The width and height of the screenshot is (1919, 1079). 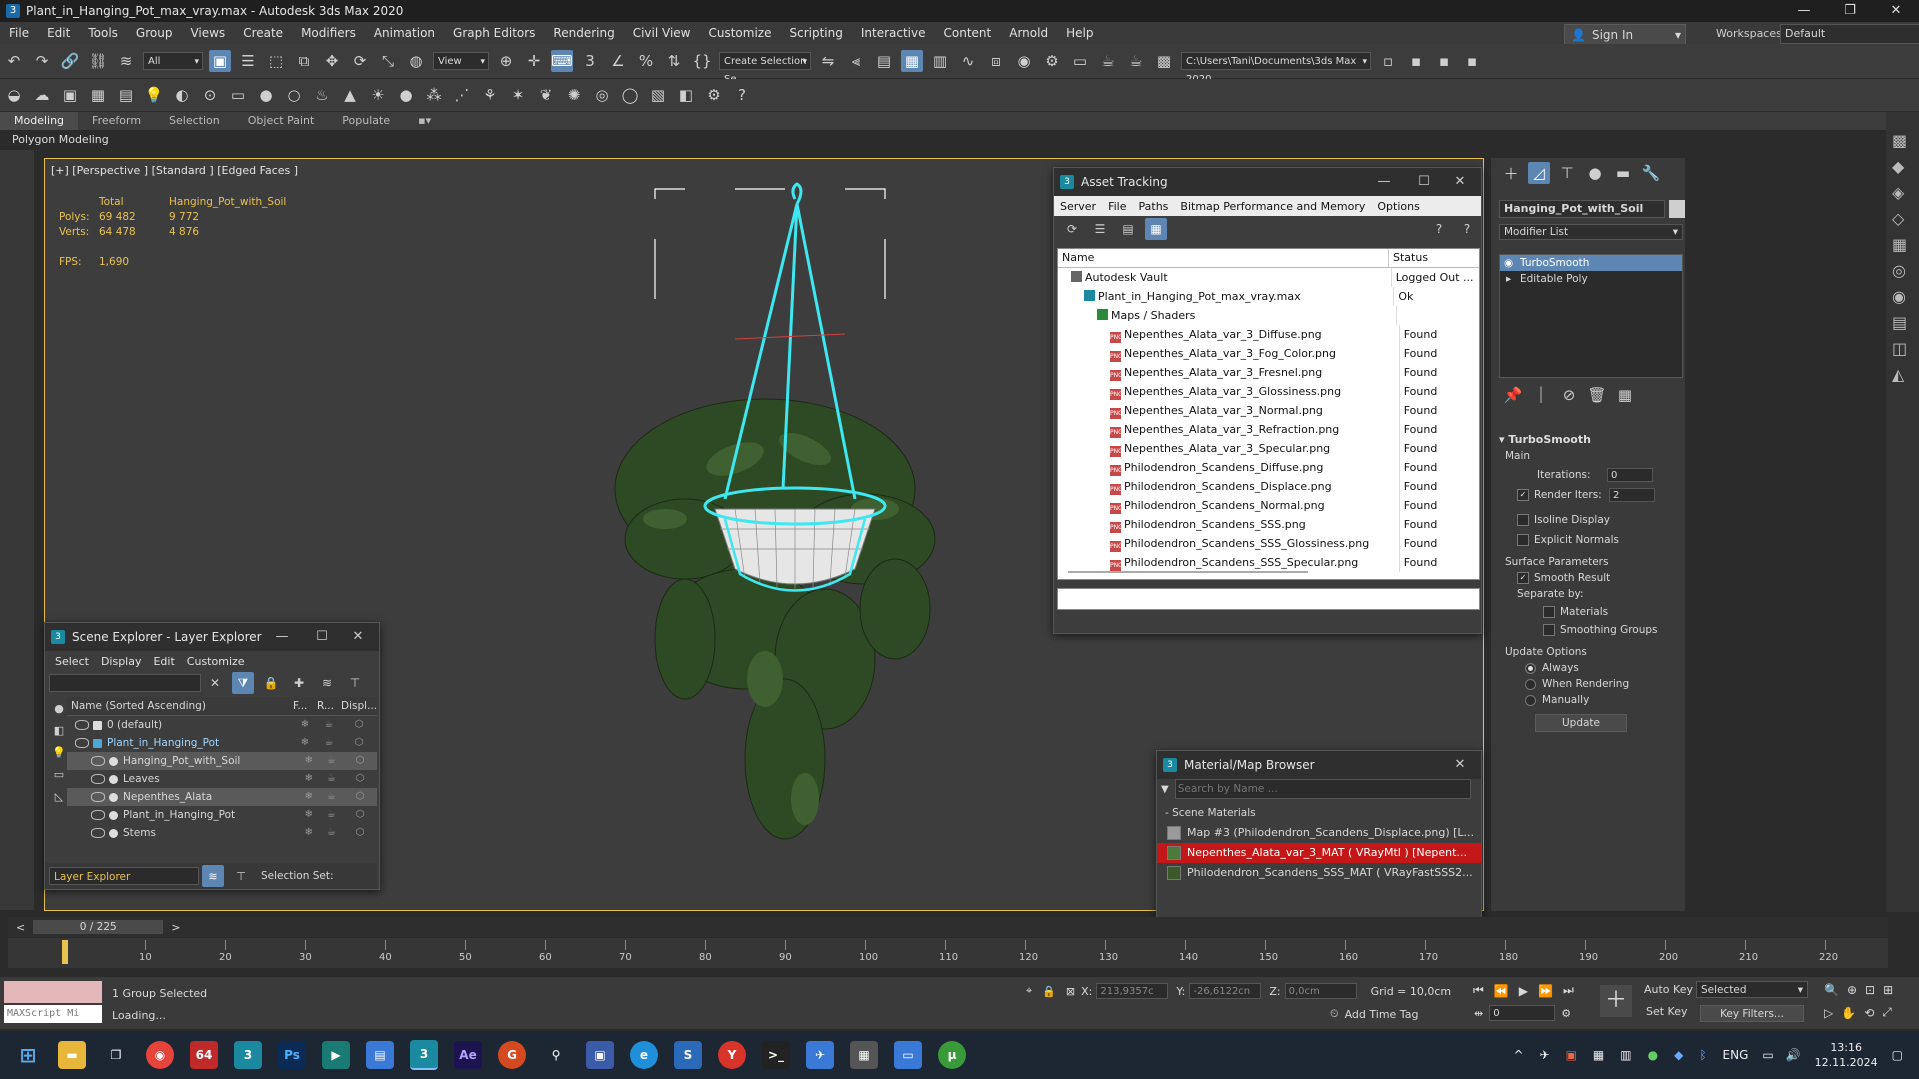 I want to click on plane-light-icon: ▭, so click(x=238, y=95).